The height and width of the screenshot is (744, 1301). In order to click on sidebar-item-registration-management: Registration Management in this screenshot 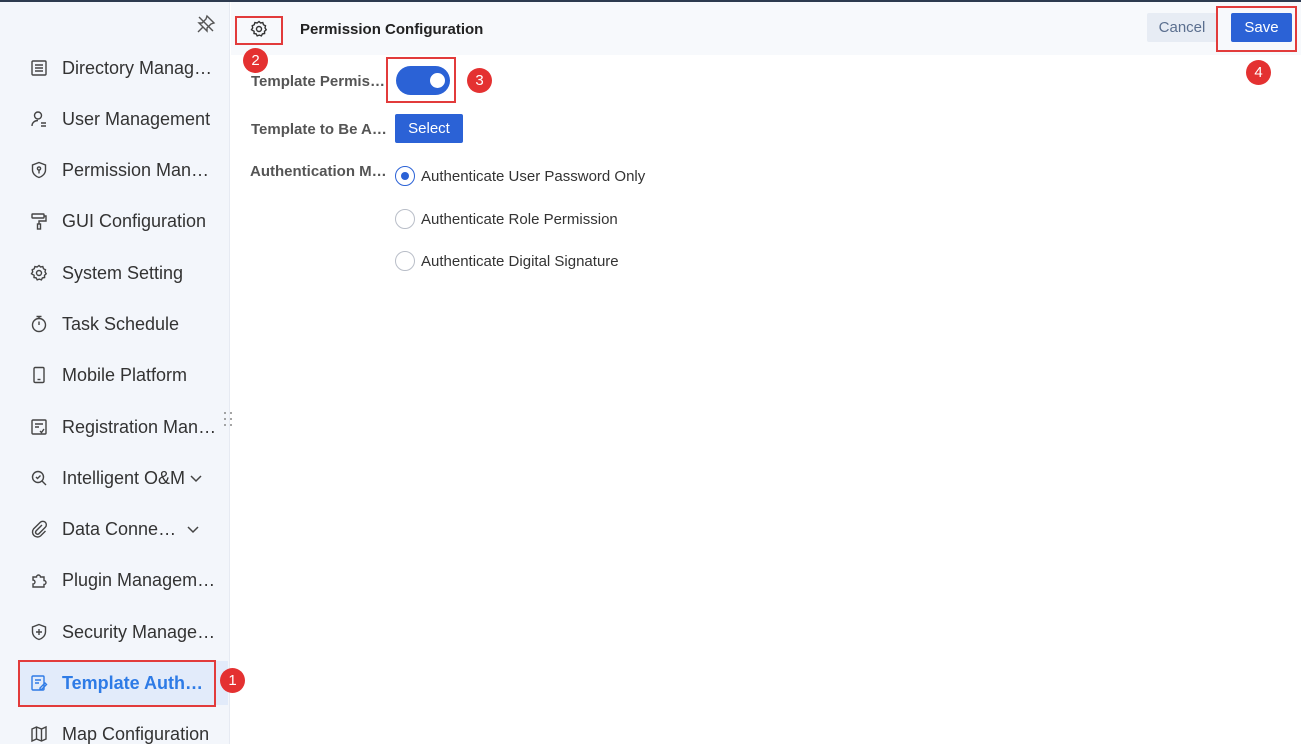, I will do `click(123, 427)`.